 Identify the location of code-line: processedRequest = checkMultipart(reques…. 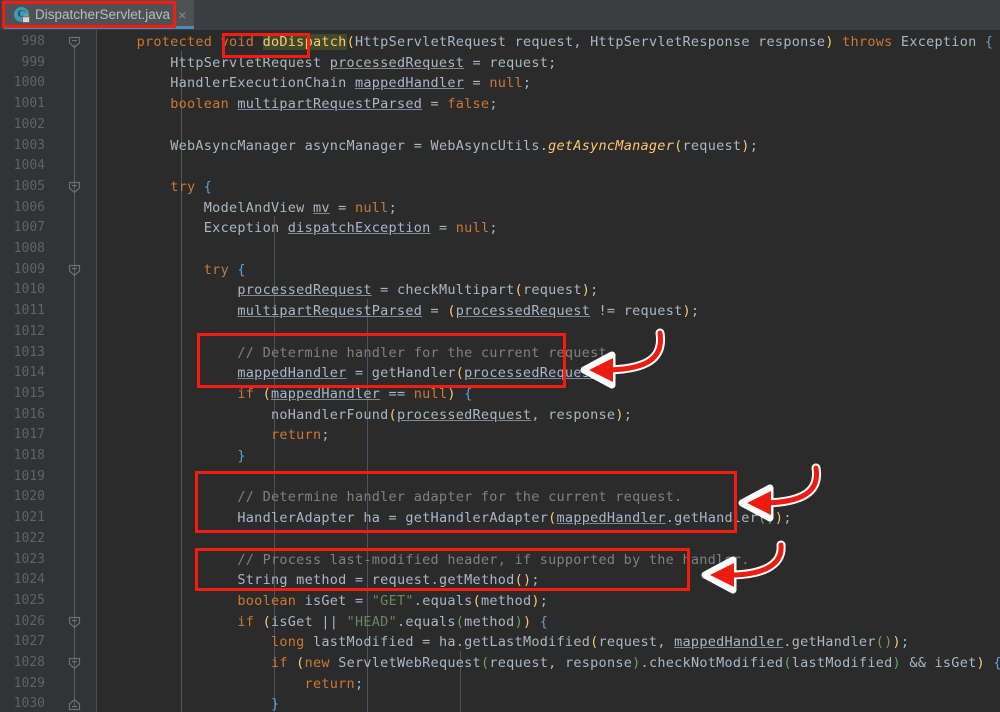
(418, 290).